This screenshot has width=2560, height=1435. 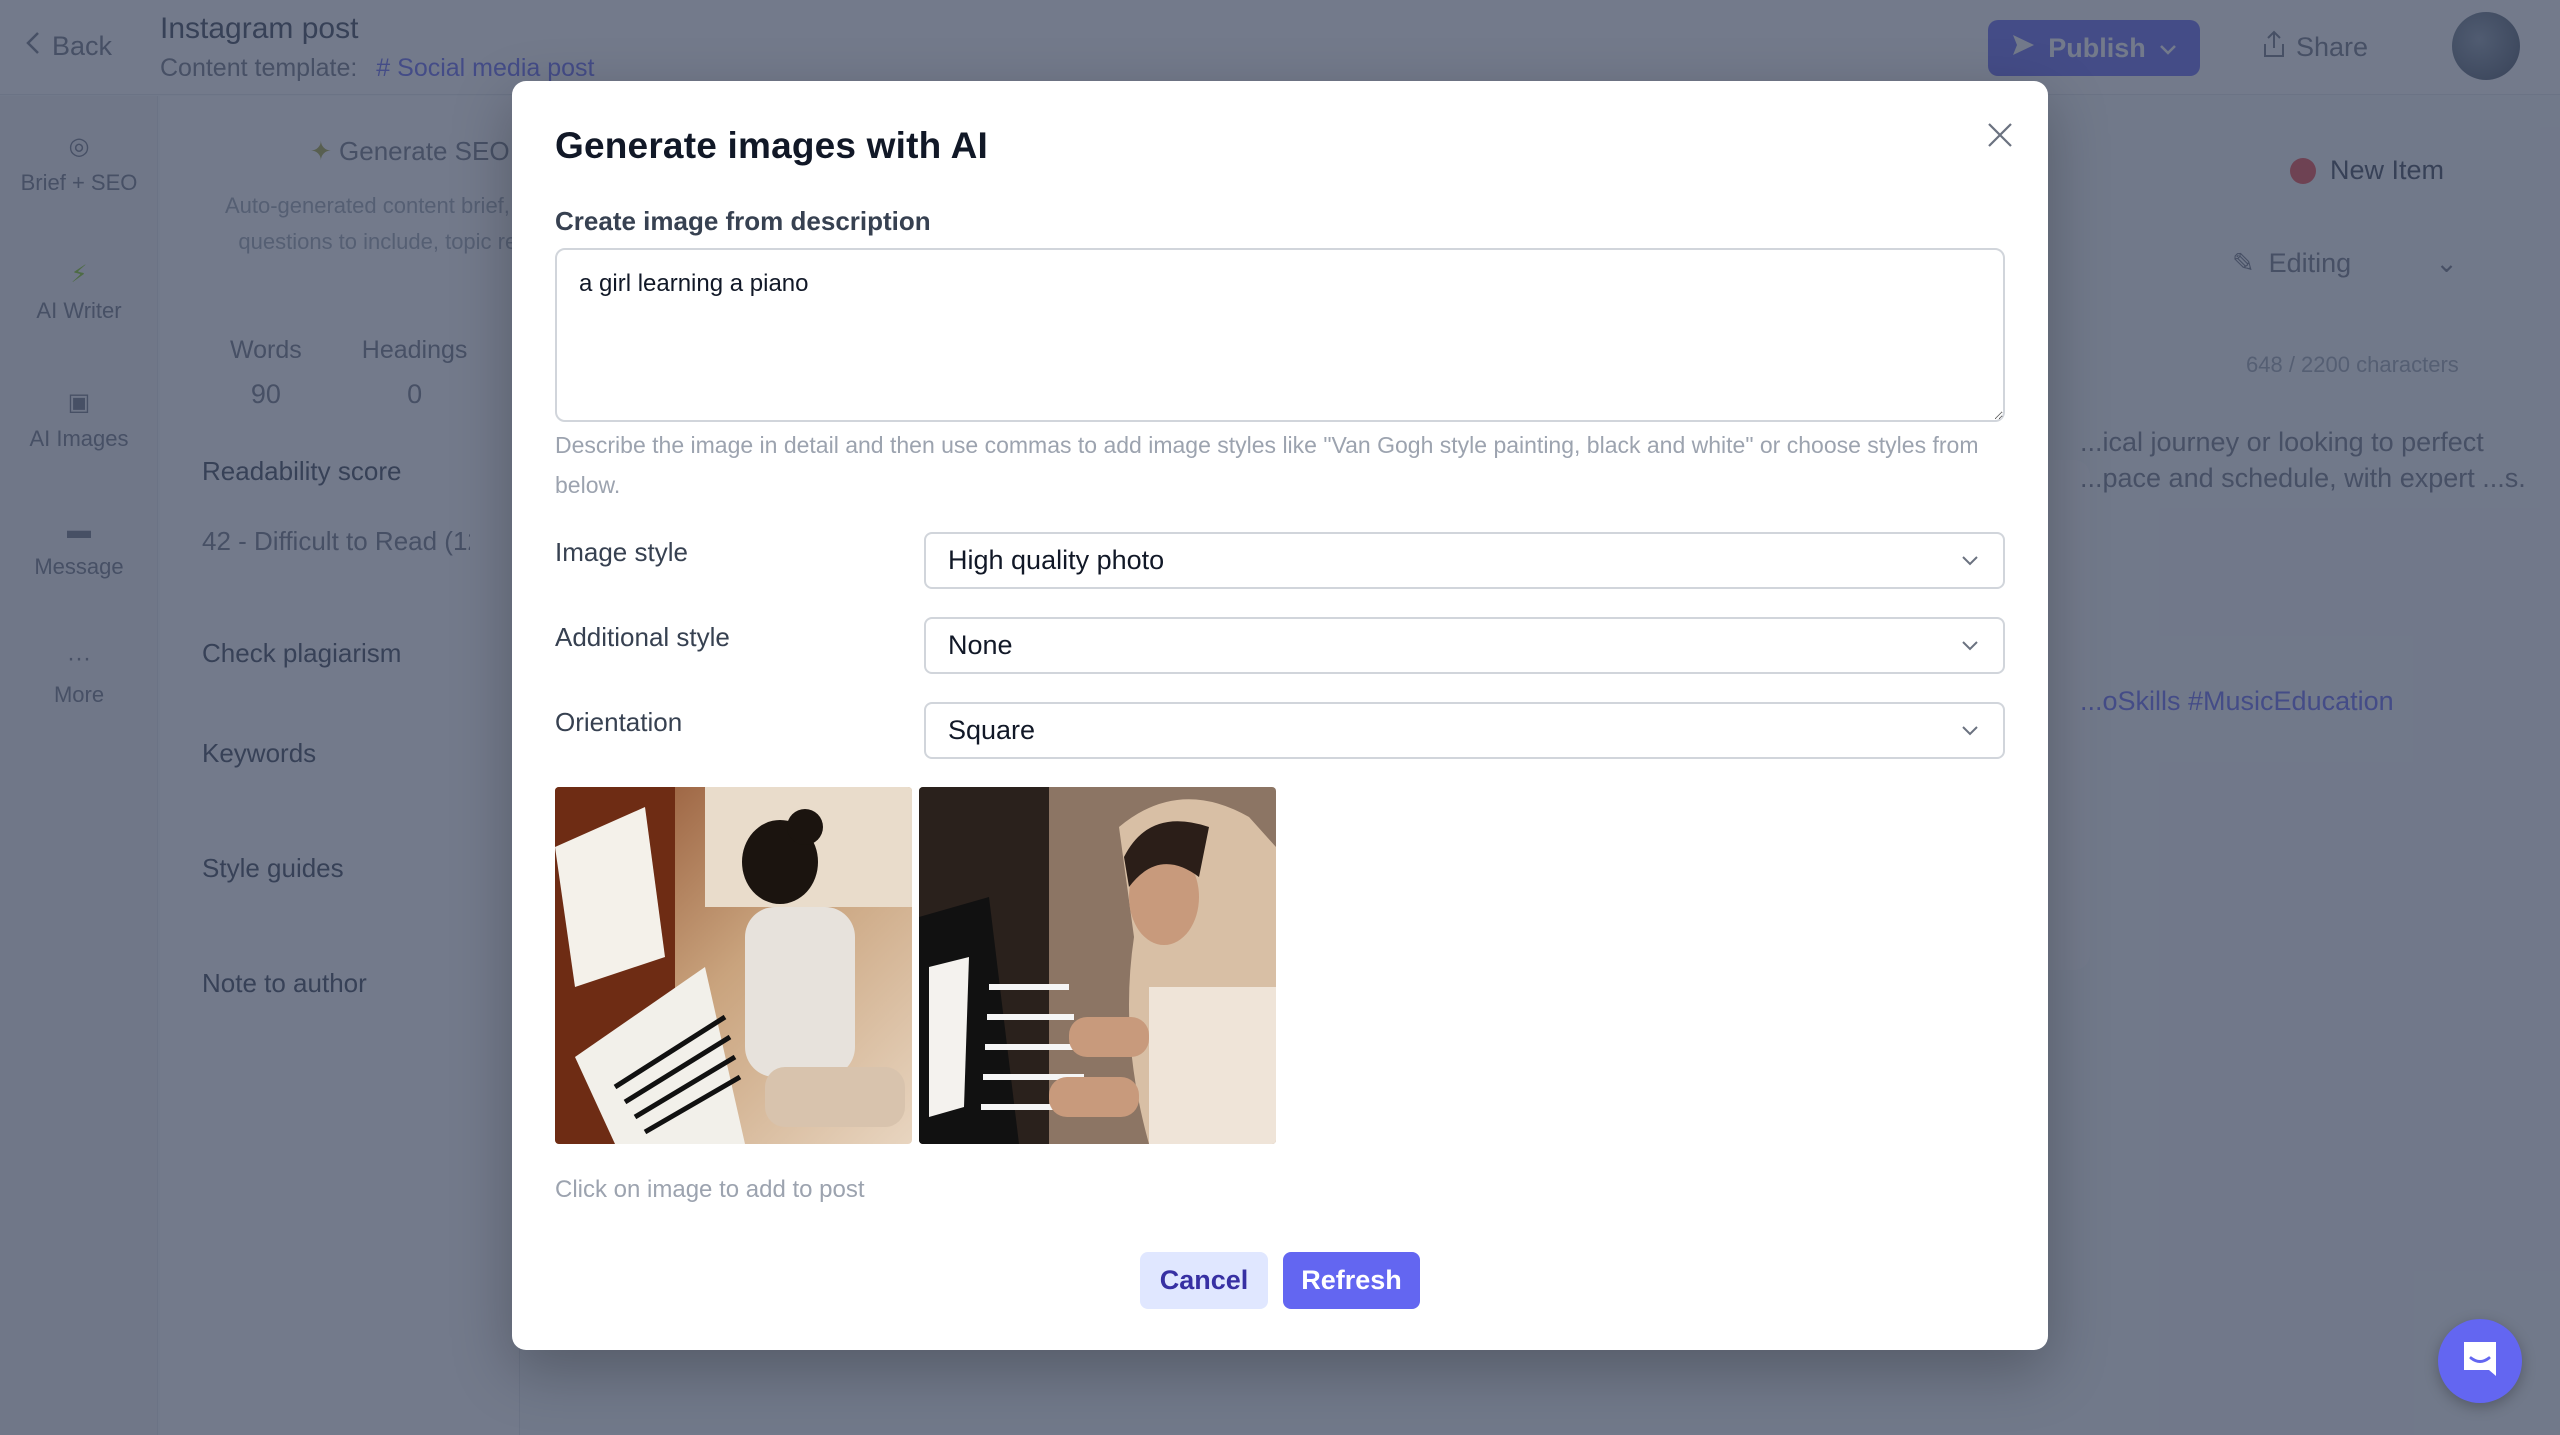 I want to click on cancel-button: Cancel, so click(x=1204, y=1280).